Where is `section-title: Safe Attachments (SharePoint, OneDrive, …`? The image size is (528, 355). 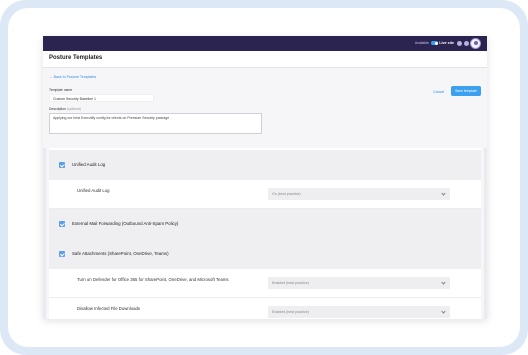
section-title: Safe Attachments (SharePoint, OneDrive, … is located at coordinates (120, 253).